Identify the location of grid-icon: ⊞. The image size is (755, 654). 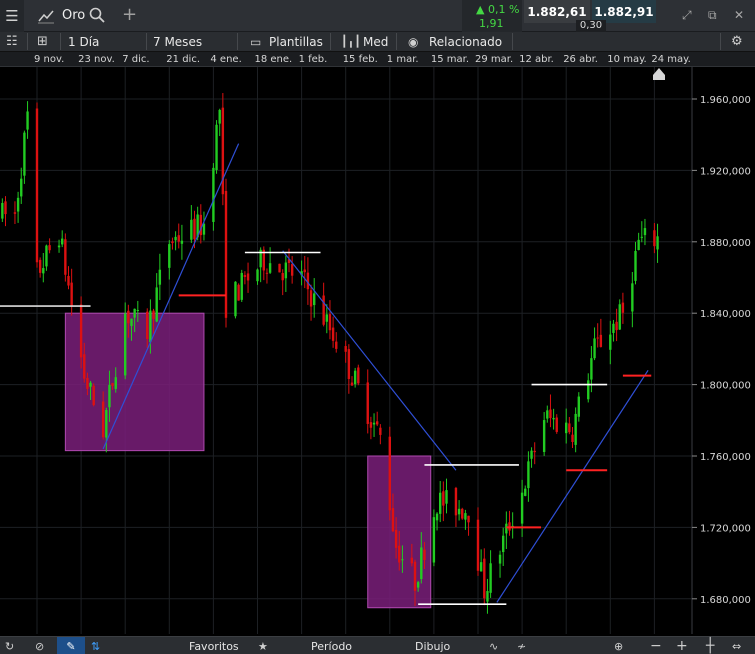
(42, 41).